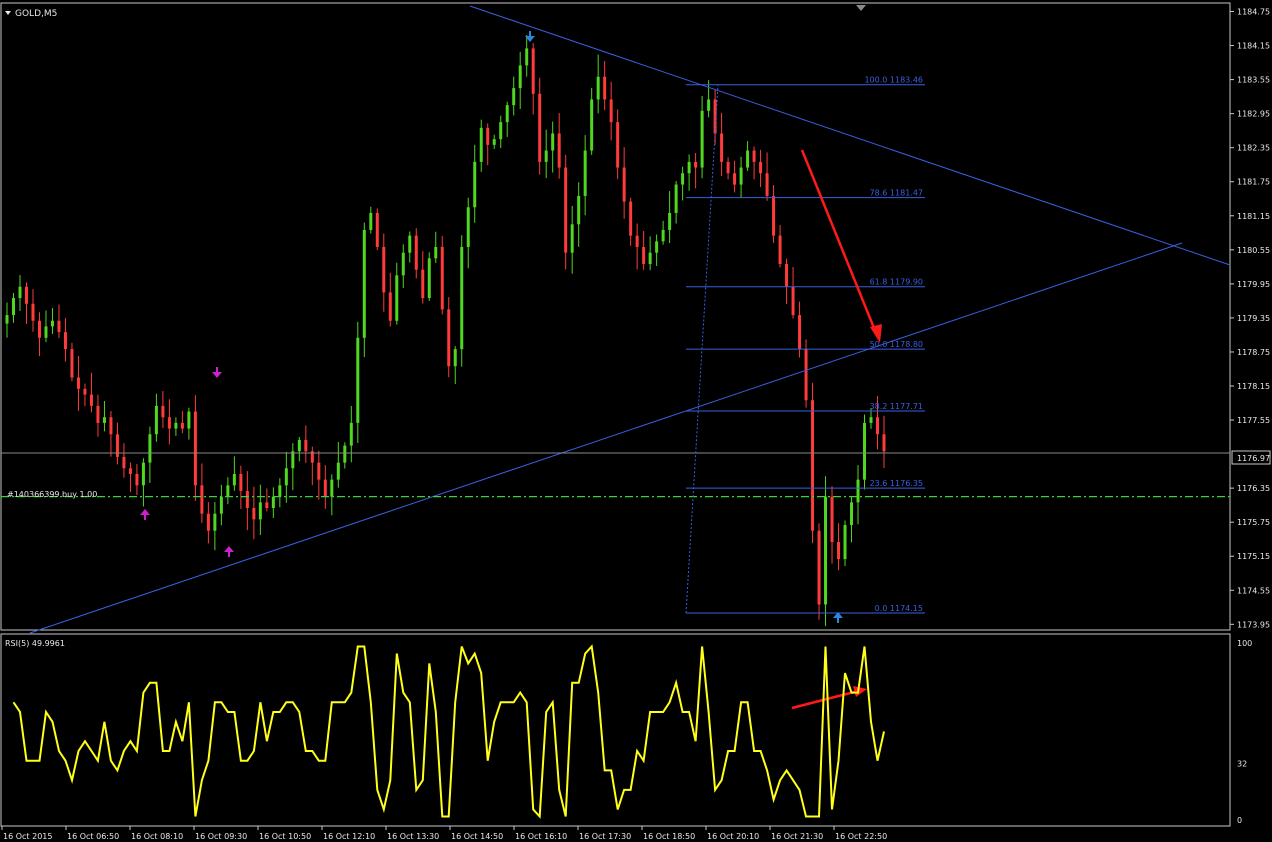 This screenshot has width=1272, height=842. I want to click on time-tick-label: 16 Oct 17:30, so click(605, 836).